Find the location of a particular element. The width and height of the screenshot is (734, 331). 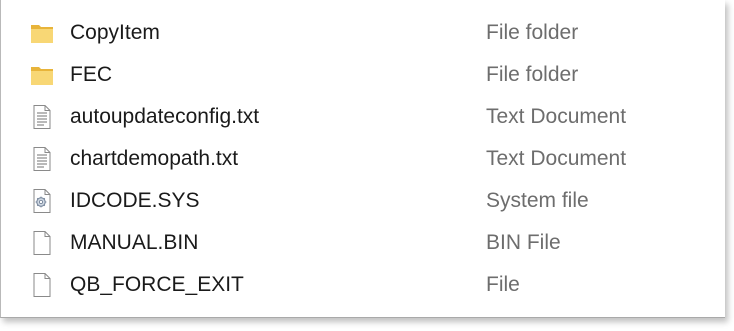

file-name: FEC is located at coordinates (91, 74).